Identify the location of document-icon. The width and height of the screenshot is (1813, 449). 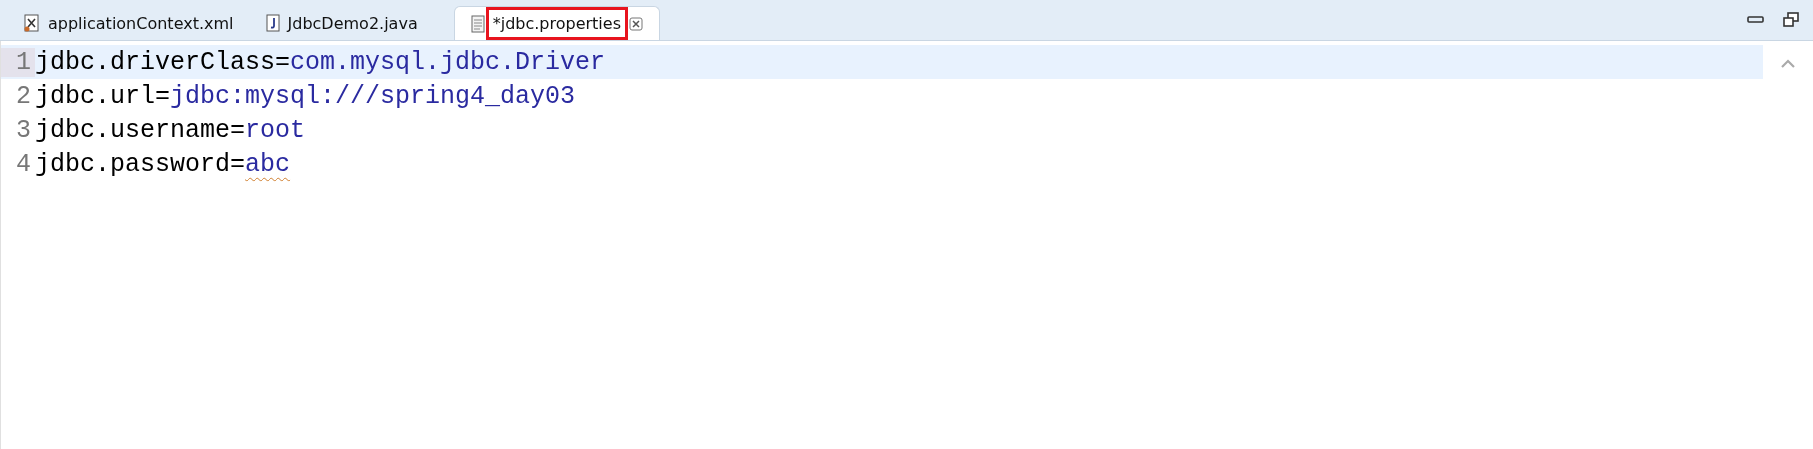
(477, 23).